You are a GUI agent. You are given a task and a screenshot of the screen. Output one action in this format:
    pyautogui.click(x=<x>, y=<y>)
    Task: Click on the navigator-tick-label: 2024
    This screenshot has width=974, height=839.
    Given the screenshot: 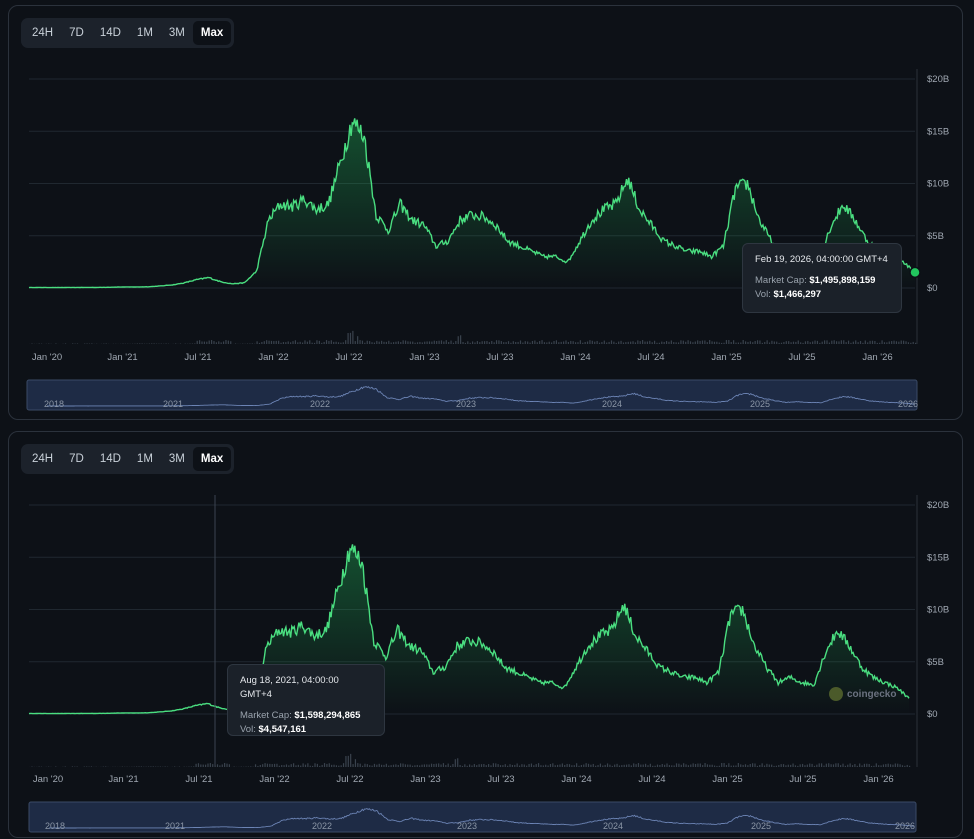 What is the action you would take?
    pyautogui.click(x=613, y=826)
    